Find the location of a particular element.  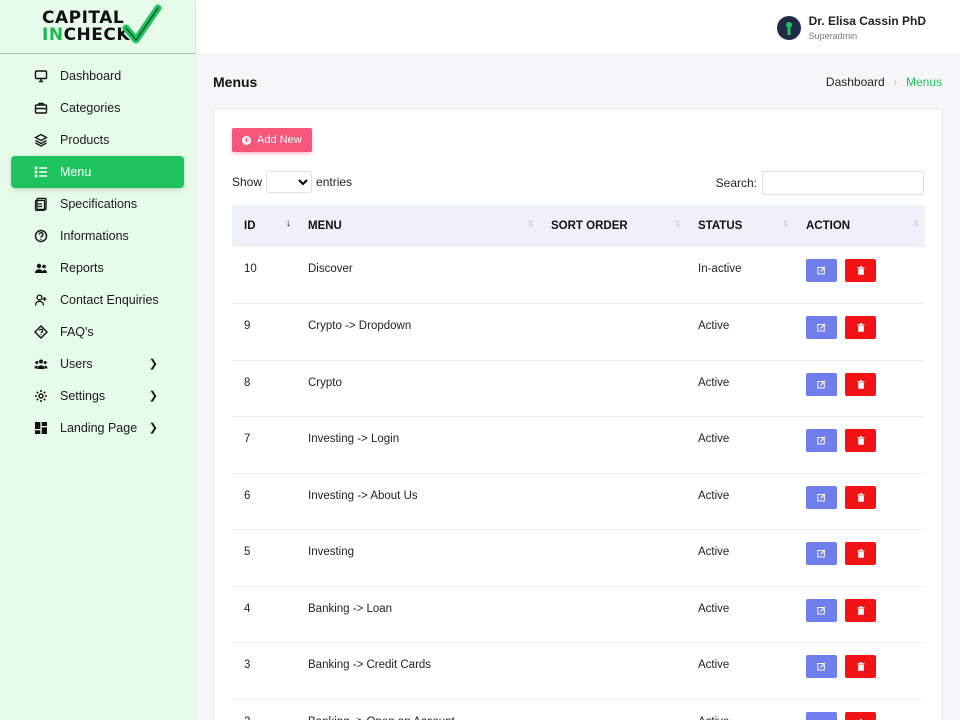

sidebar-item-label: Contact Enquiries is located at coordinates (109, 300).